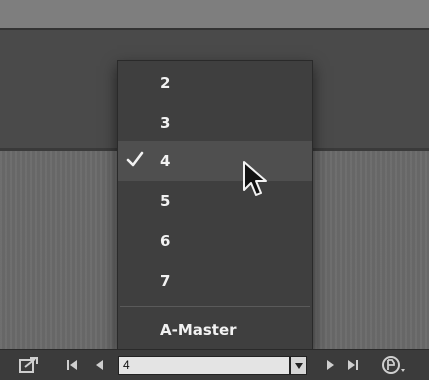 This screenshot has height=380, width=429. What do you see at coordinates (214, 15) in the screenshot?
I see `document-top-strip` at bounding box center [214, 15].